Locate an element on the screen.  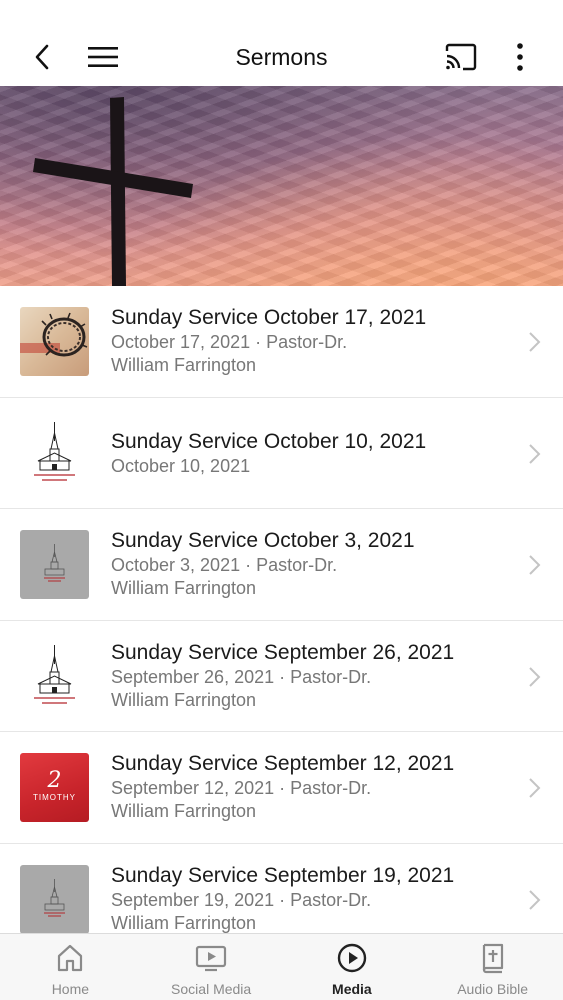
tab-label: Home is located at coordinates (70, 989).